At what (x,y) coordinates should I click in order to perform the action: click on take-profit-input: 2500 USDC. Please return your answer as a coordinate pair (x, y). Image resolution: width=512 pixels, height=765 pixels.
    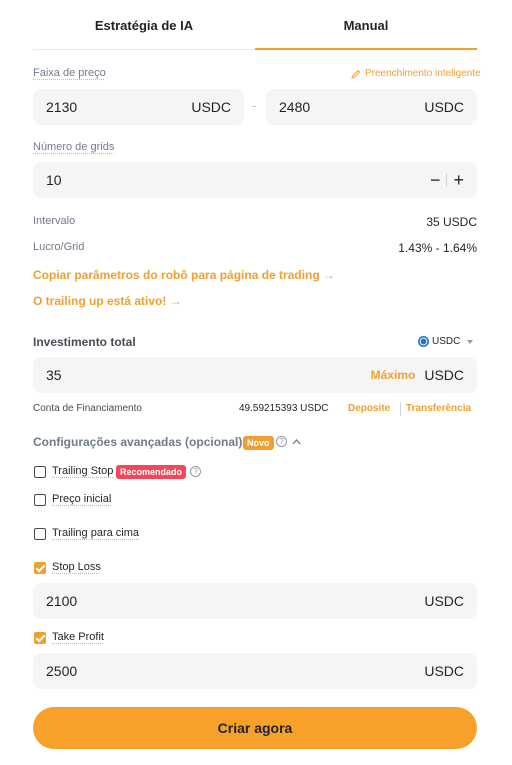
    Looking at the image, I should click on (255, 671).